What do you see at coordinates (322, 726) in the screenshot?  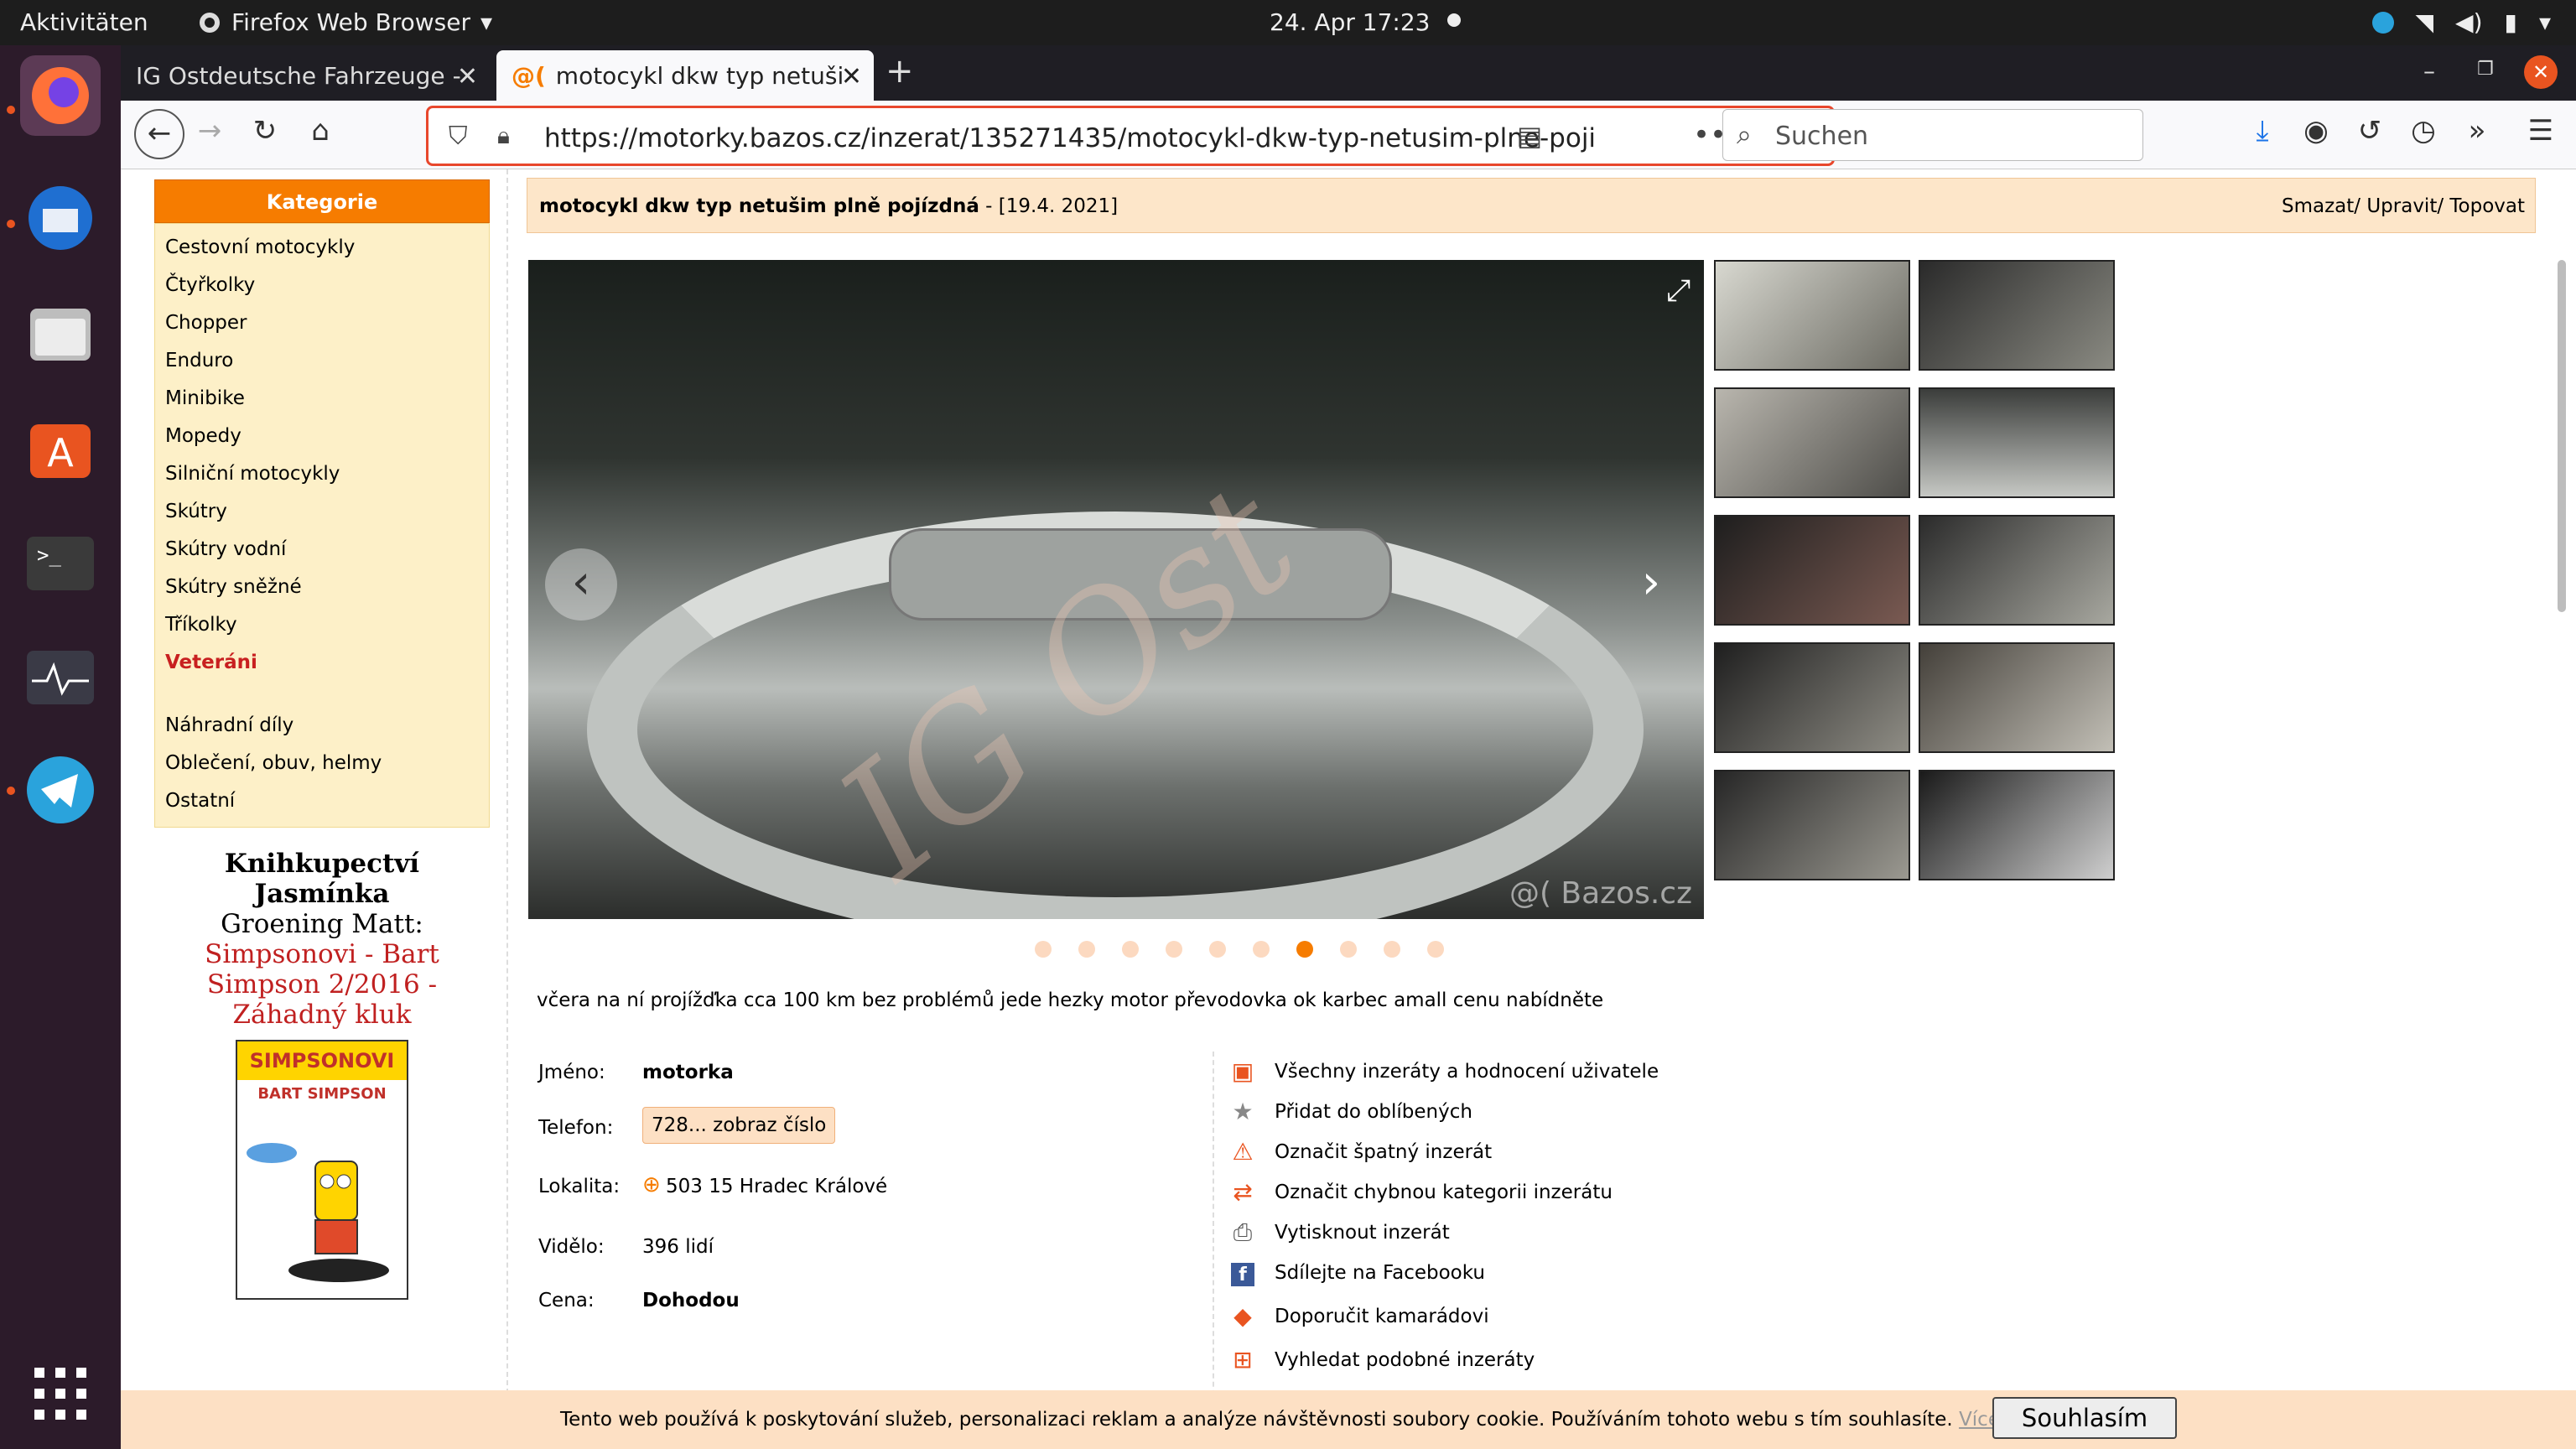 I see `category-item: Náhradní díly` at bounding box center [322, 726].